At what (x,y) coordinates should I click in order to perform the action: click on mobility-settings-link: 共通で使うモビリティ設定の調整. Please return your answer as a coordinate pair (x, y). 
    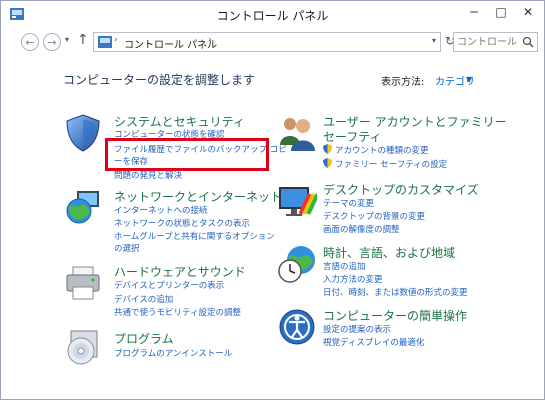
    Looking at the image, I should click on (177, 312).